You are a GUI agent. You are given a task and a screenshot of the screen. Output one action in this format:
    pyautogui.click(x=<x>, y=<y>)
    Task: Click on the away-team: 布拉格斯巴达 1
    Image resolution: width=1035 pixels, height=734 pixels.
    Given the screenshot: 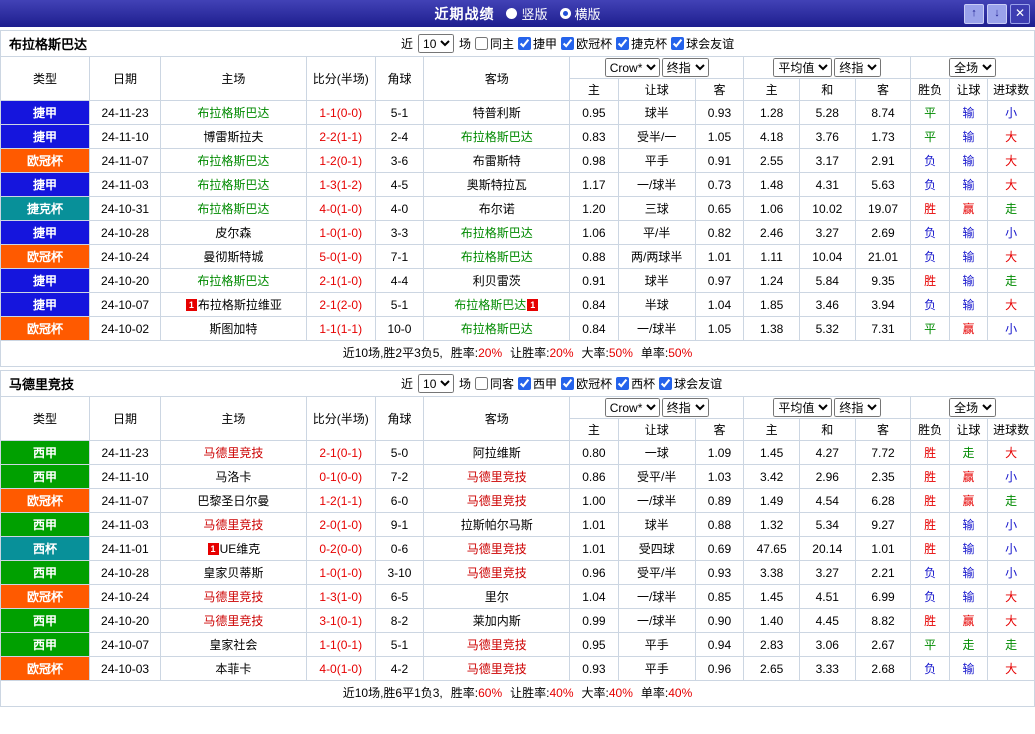 What is the action you would take?
    pyautogui.click(x=497, y=304)
    